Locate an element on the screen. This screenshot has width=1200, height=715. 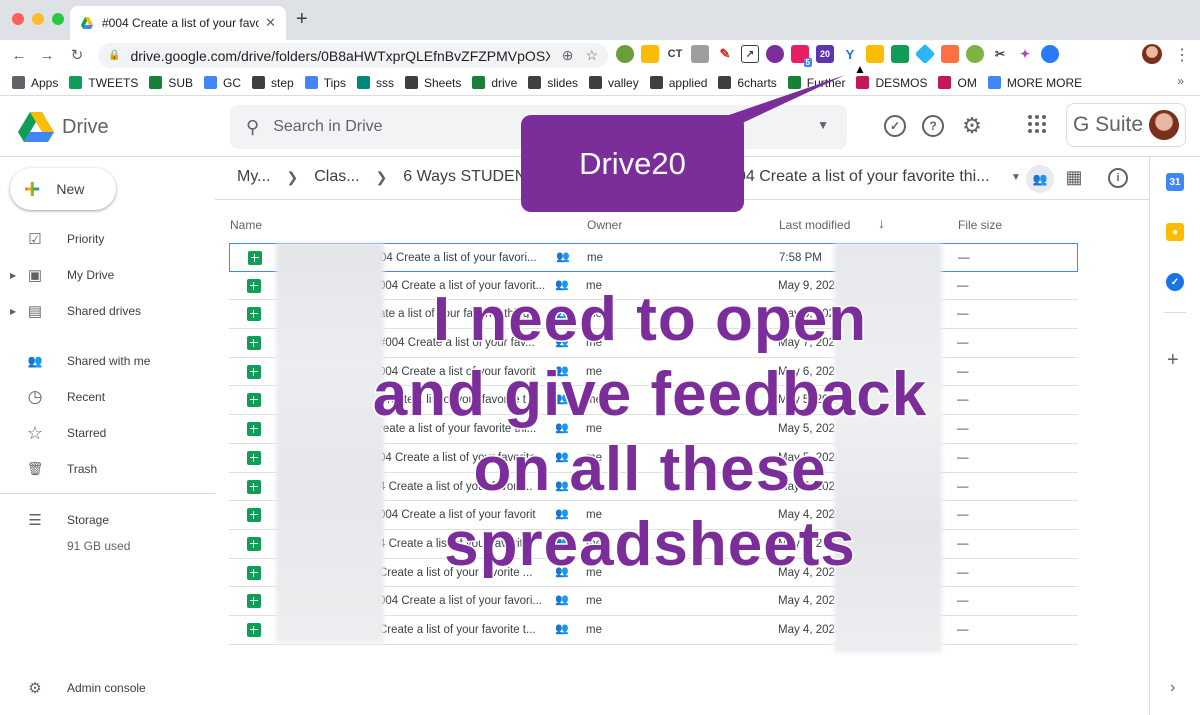
bookmarks-overflow-icon: » is located at coordinates (1180, 81).